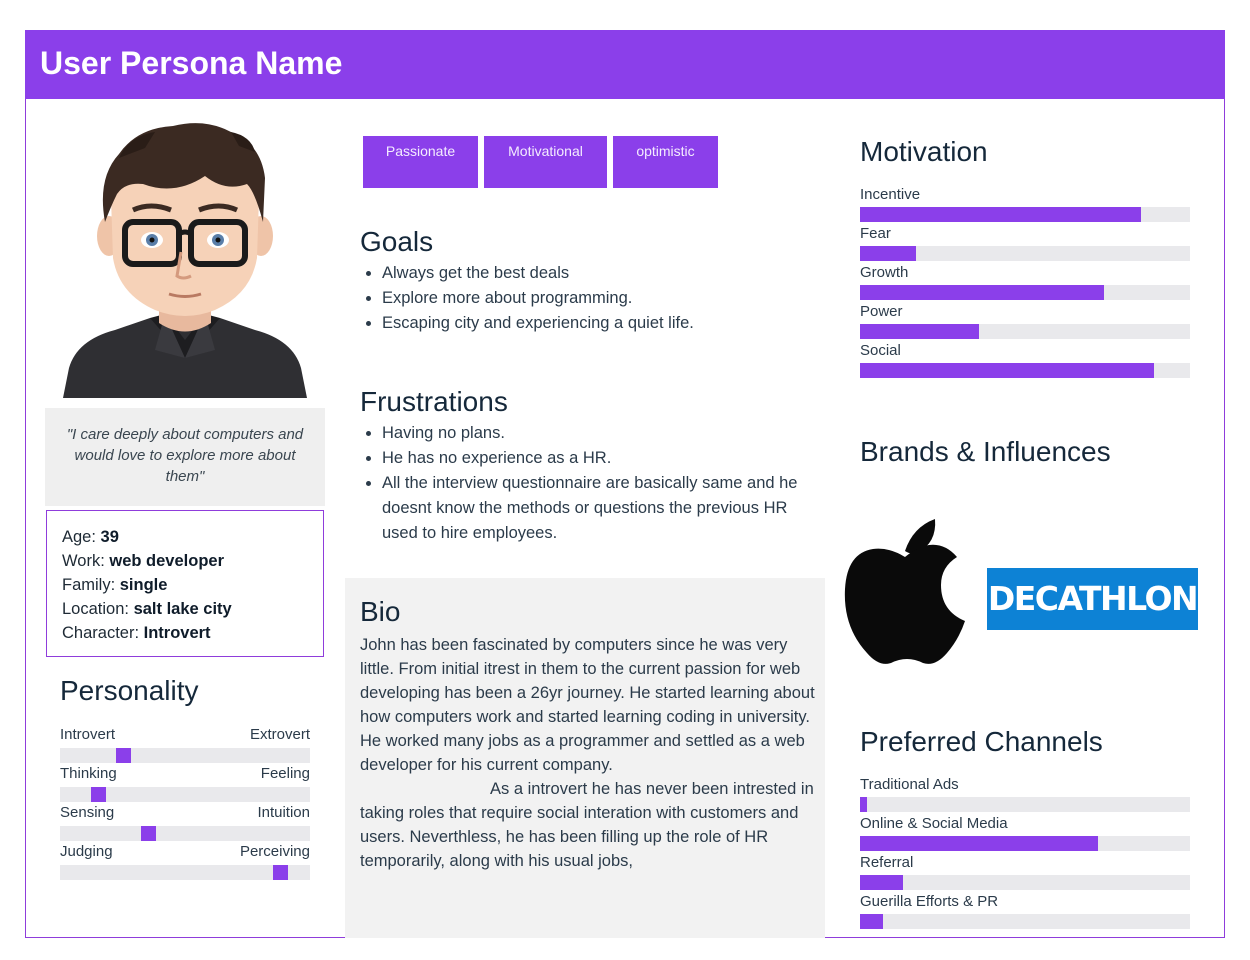  Describe the element at coordinates (81, 537) in the screenshot. I see `info-label: Age:` at that location.